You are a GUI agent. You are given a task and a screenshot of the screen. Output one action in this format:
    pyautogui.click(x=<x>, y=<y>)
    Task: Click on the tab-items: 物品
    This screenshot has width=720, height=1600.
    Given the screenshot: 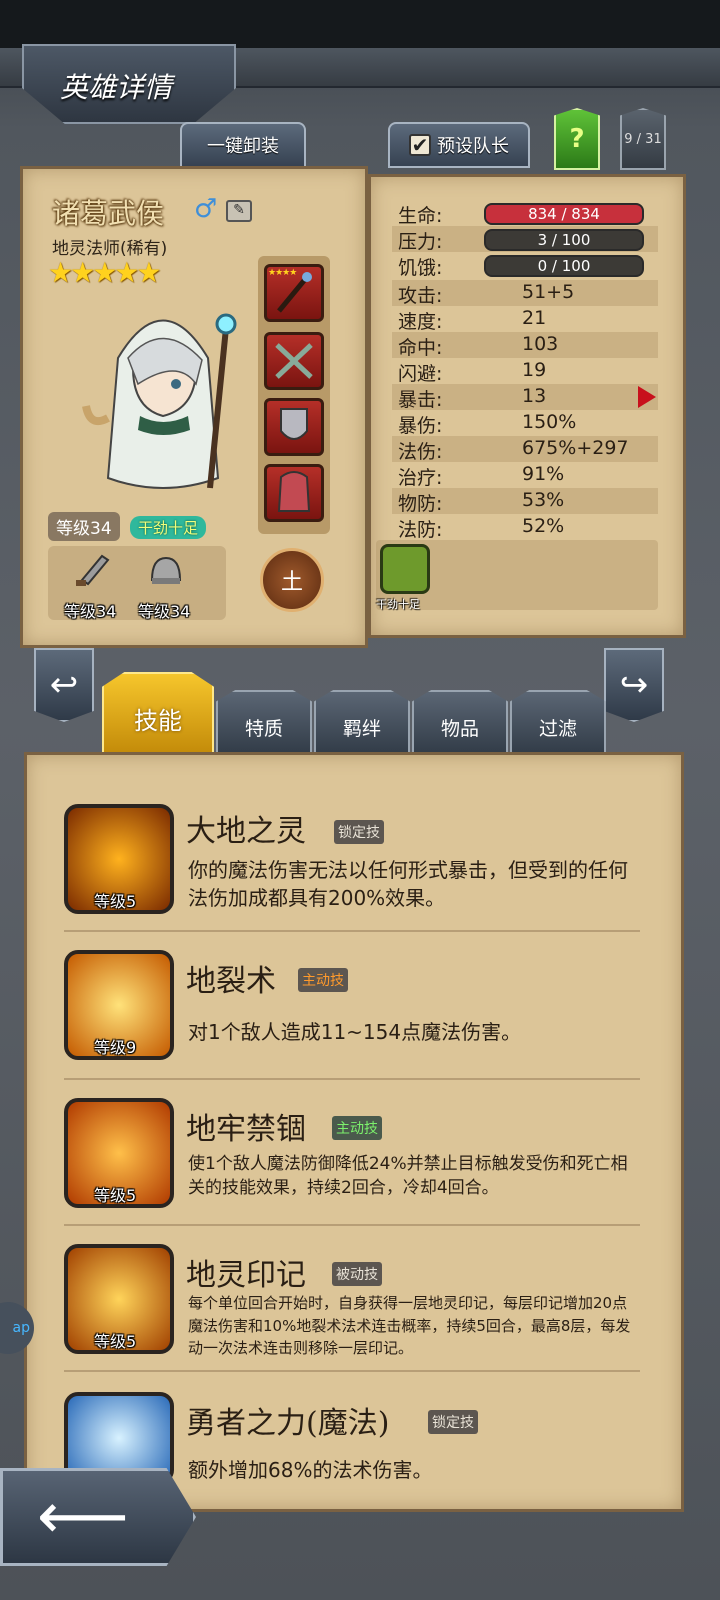 What is the action you would take?
    pyautogui.click(x=460, y=722)
    